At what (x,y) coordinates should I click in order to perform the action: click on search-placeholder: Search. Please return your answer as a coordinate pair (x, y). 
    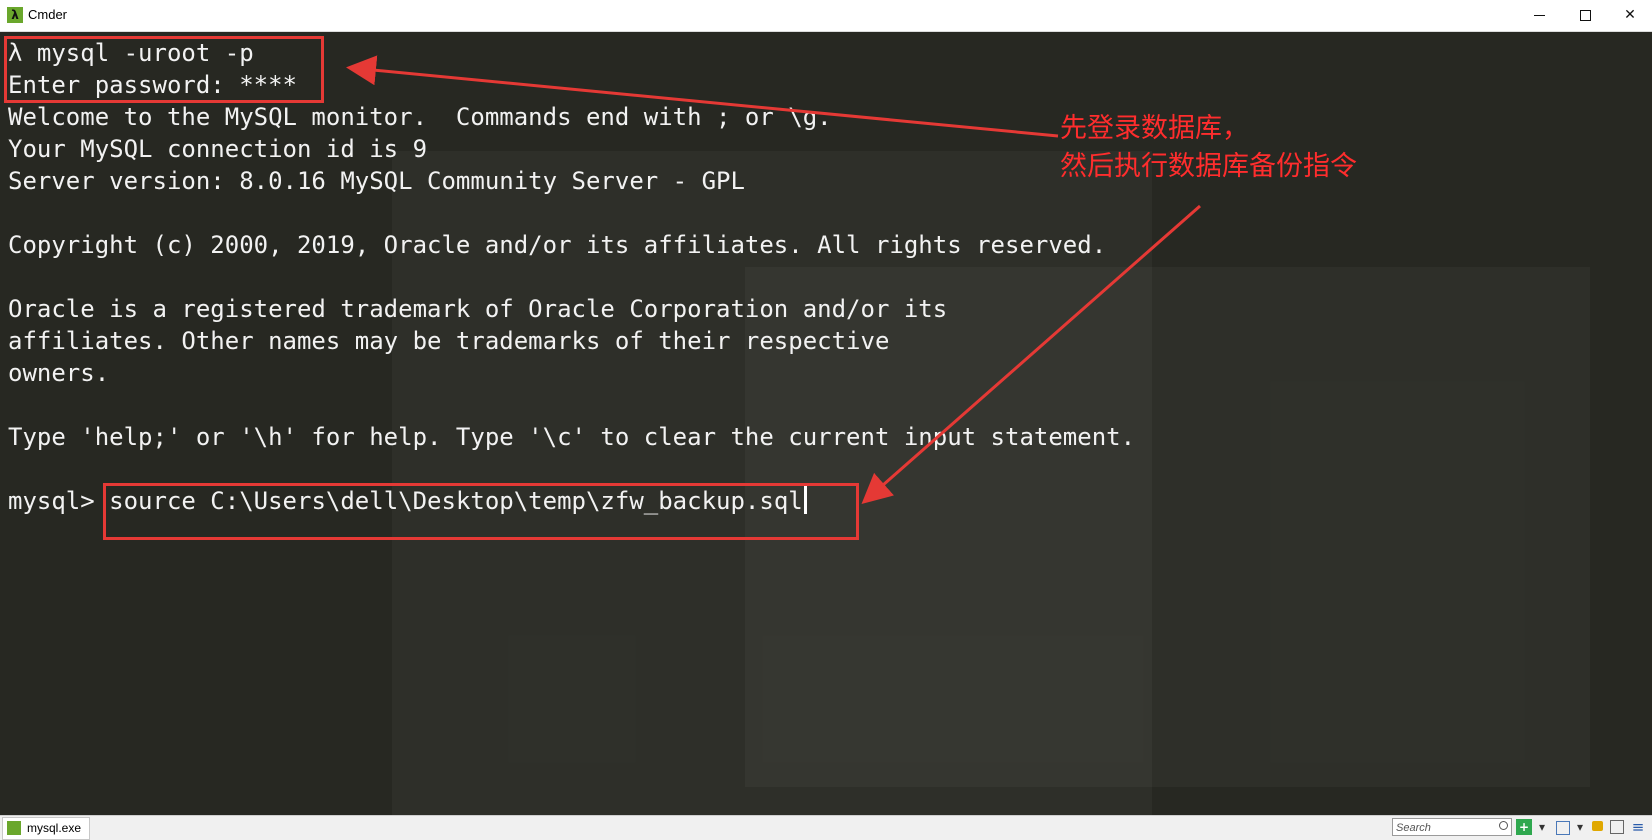
    Looking at the image, I should click on (1413, 828).